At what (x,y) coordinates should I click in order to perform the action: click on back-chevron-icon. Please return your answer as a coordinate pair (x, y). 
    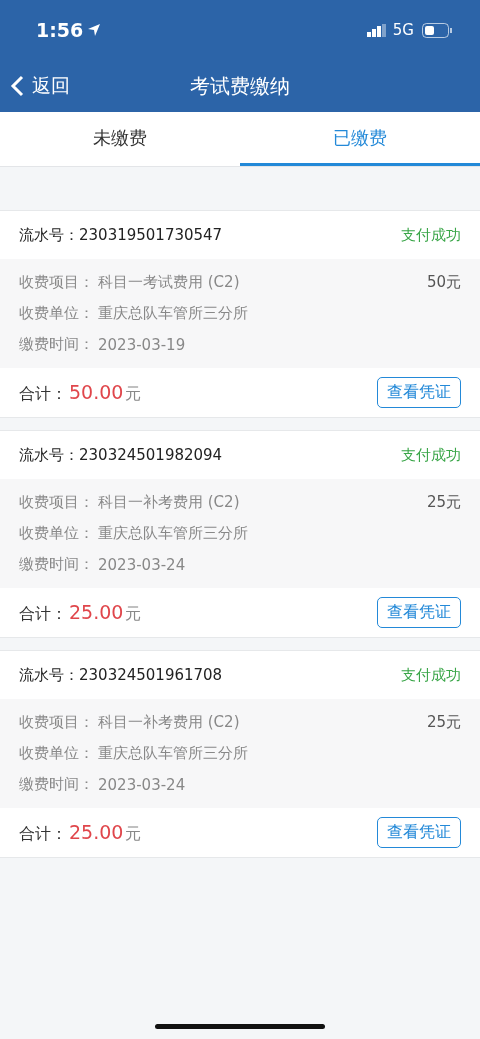
    Looking at the image, I should click on (17, 86).